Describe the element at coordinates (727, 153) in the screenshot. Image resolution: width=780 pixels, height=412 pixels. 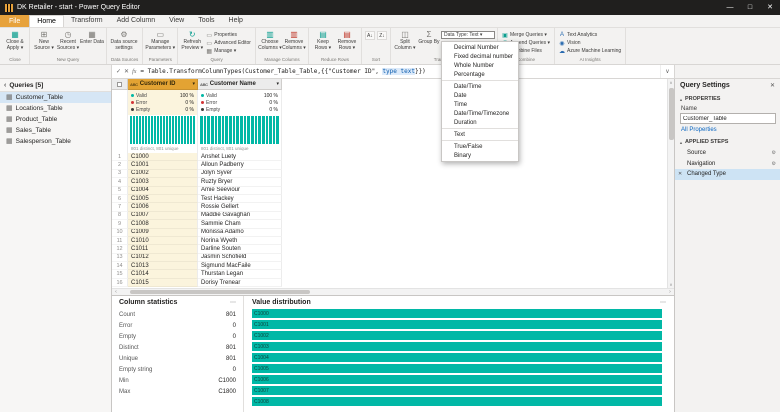
I see `applied-step-source: Source ⚙` at that location.